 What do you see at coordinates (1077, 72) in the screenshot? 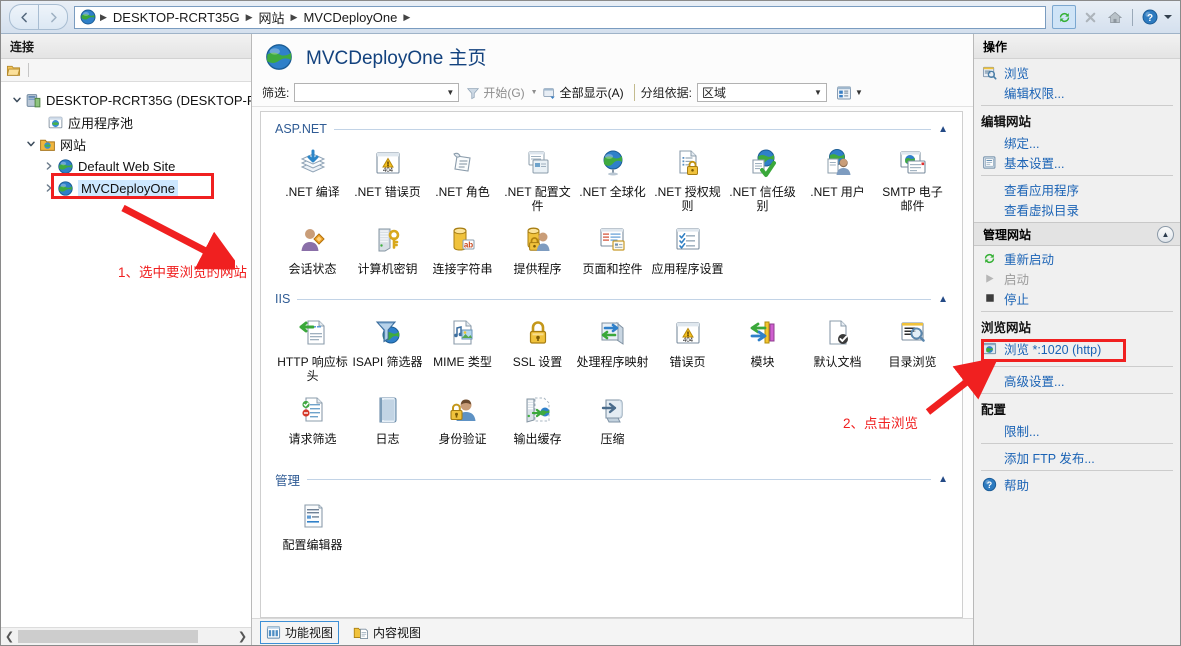
I see `action-browse: 浏览` at bounding box center [1077, 72].